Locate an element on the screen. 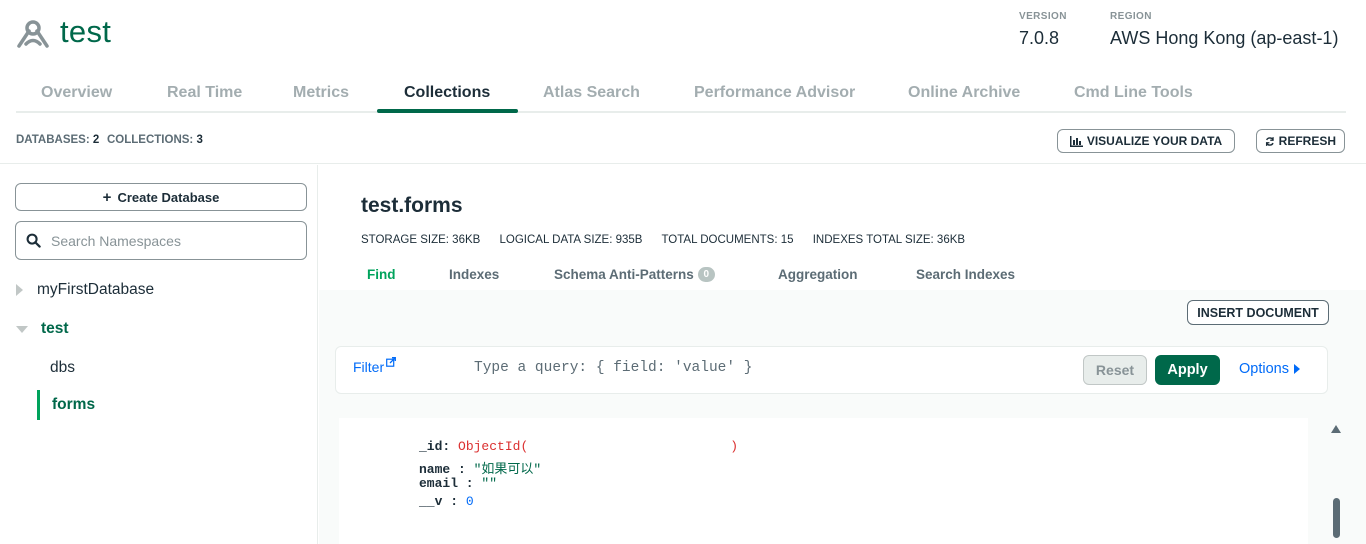  version-label: VERSION is located at coordinates (1043, 16).